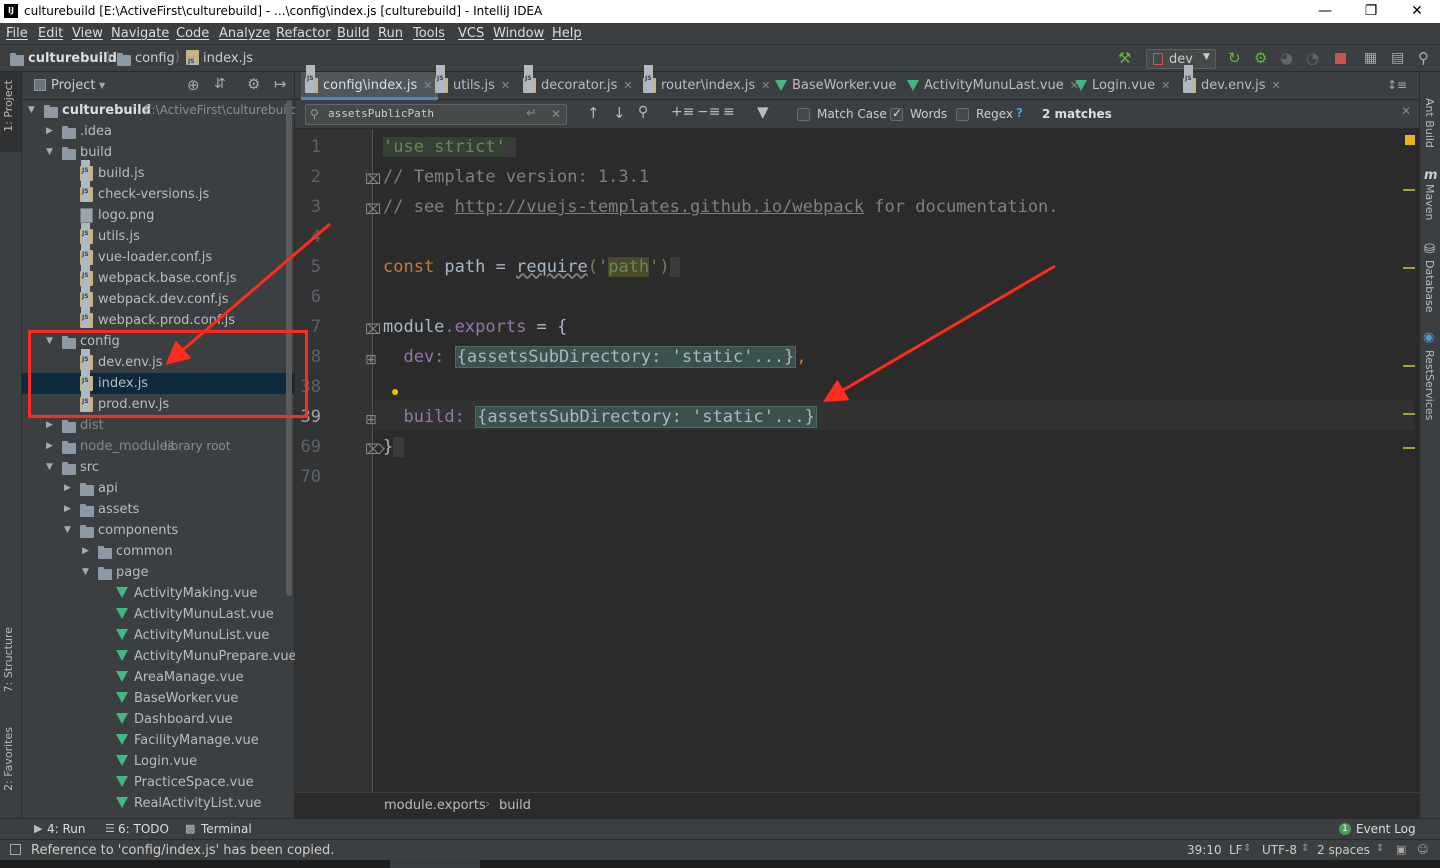  Describe the element at coordinates (248, 293) in the screenshot. I see `annotation-arrow-left` at that location.